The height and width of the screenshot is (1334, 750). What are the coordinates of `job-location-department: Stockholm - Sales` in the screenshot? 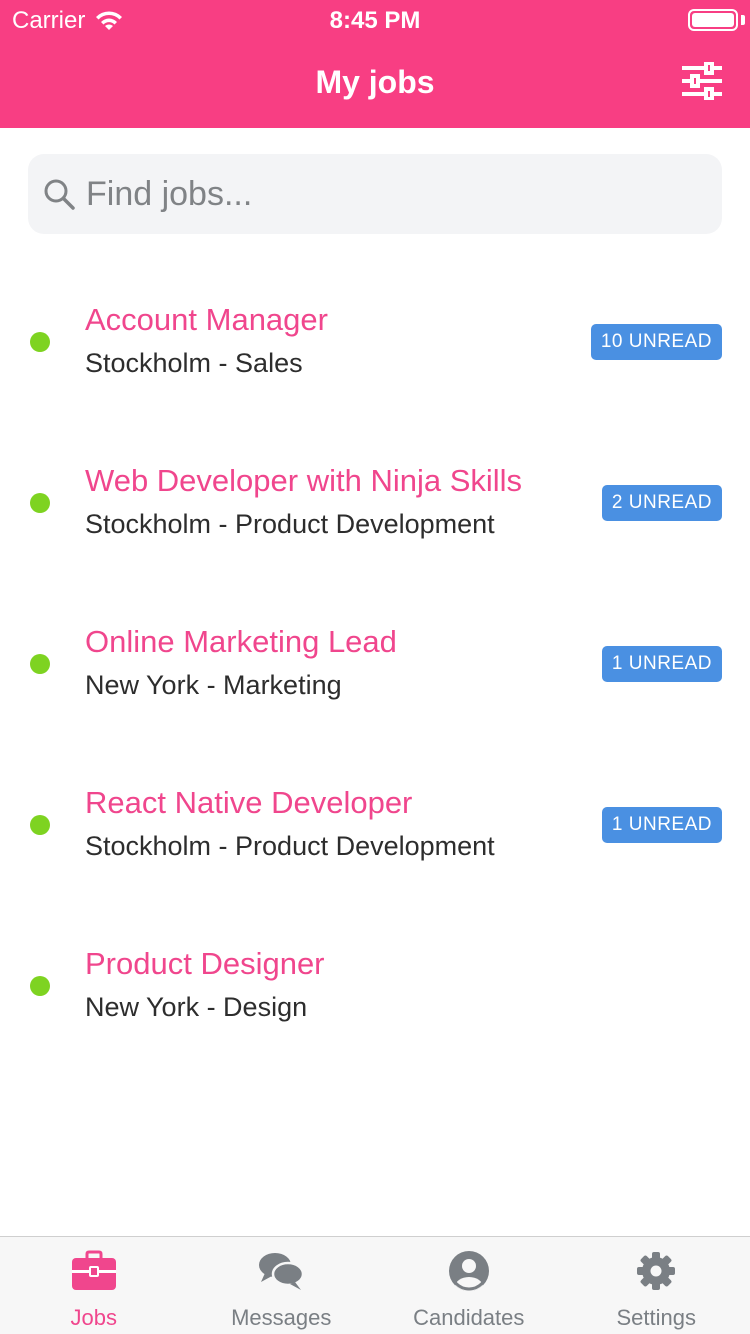 It's located at (194, 363).